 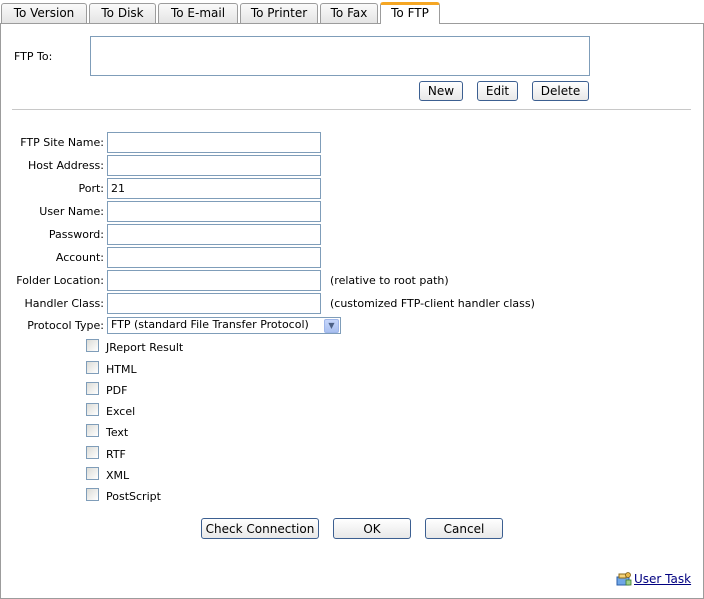 I want to click on port-input, so click(x=214, y=188).